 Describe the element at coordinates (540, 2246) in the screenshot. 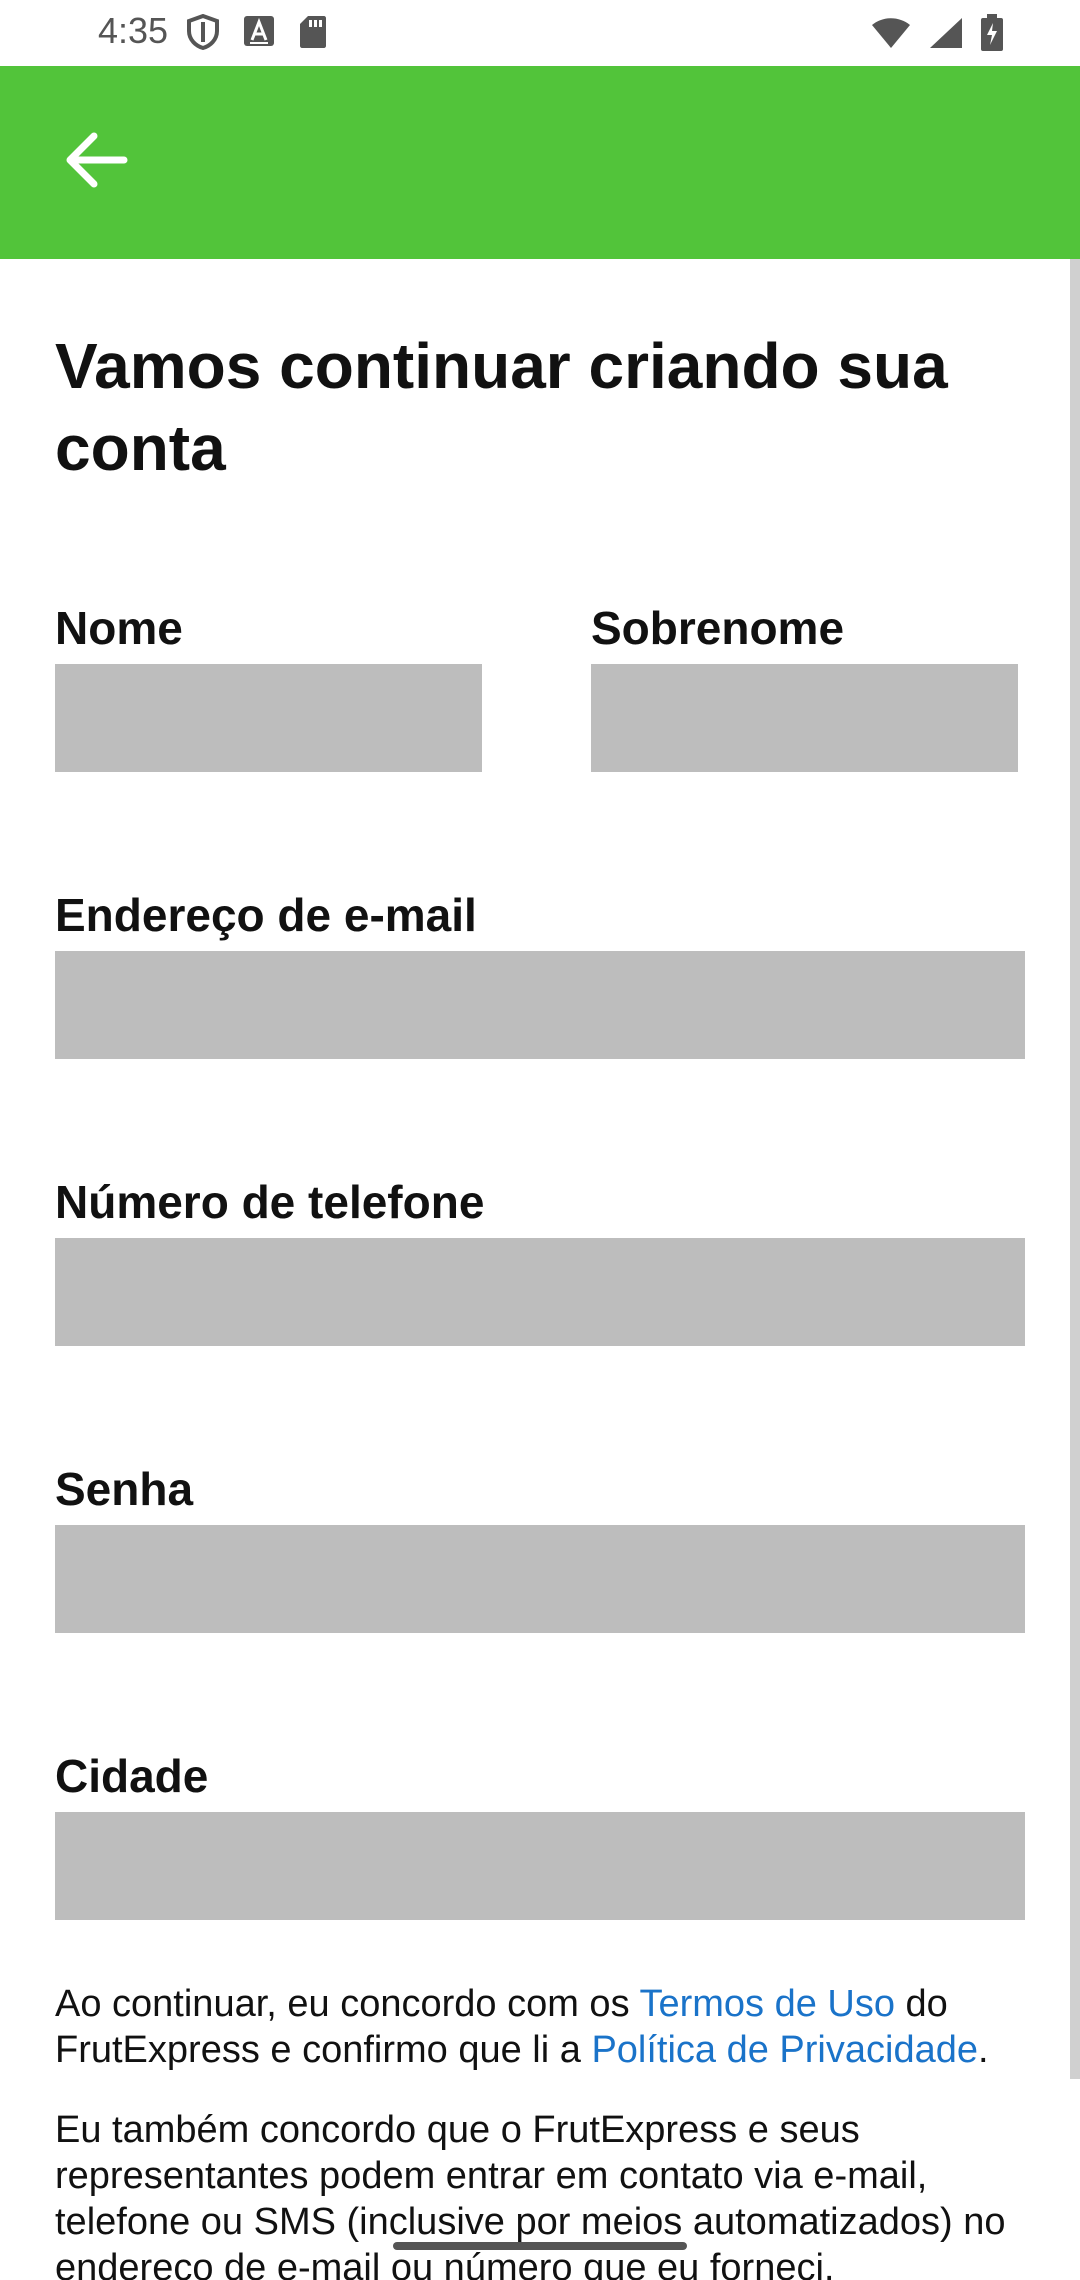

I see `home-indicator` at that location.